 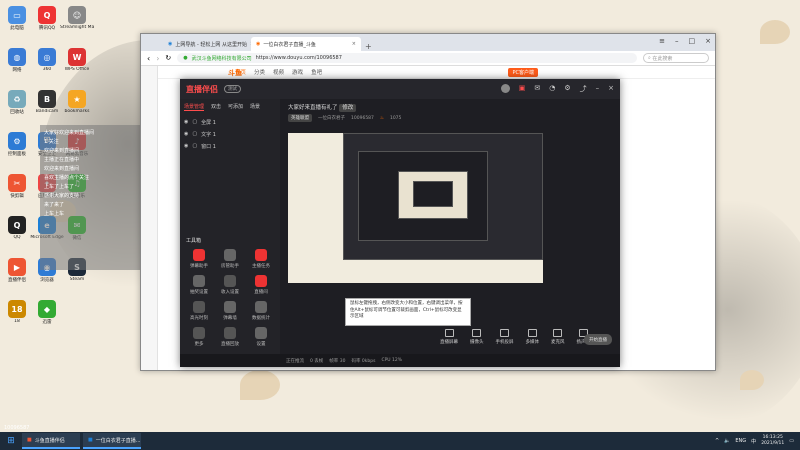 I want to click on windows-start-icon: ⊞, so click(x=11, y=441).